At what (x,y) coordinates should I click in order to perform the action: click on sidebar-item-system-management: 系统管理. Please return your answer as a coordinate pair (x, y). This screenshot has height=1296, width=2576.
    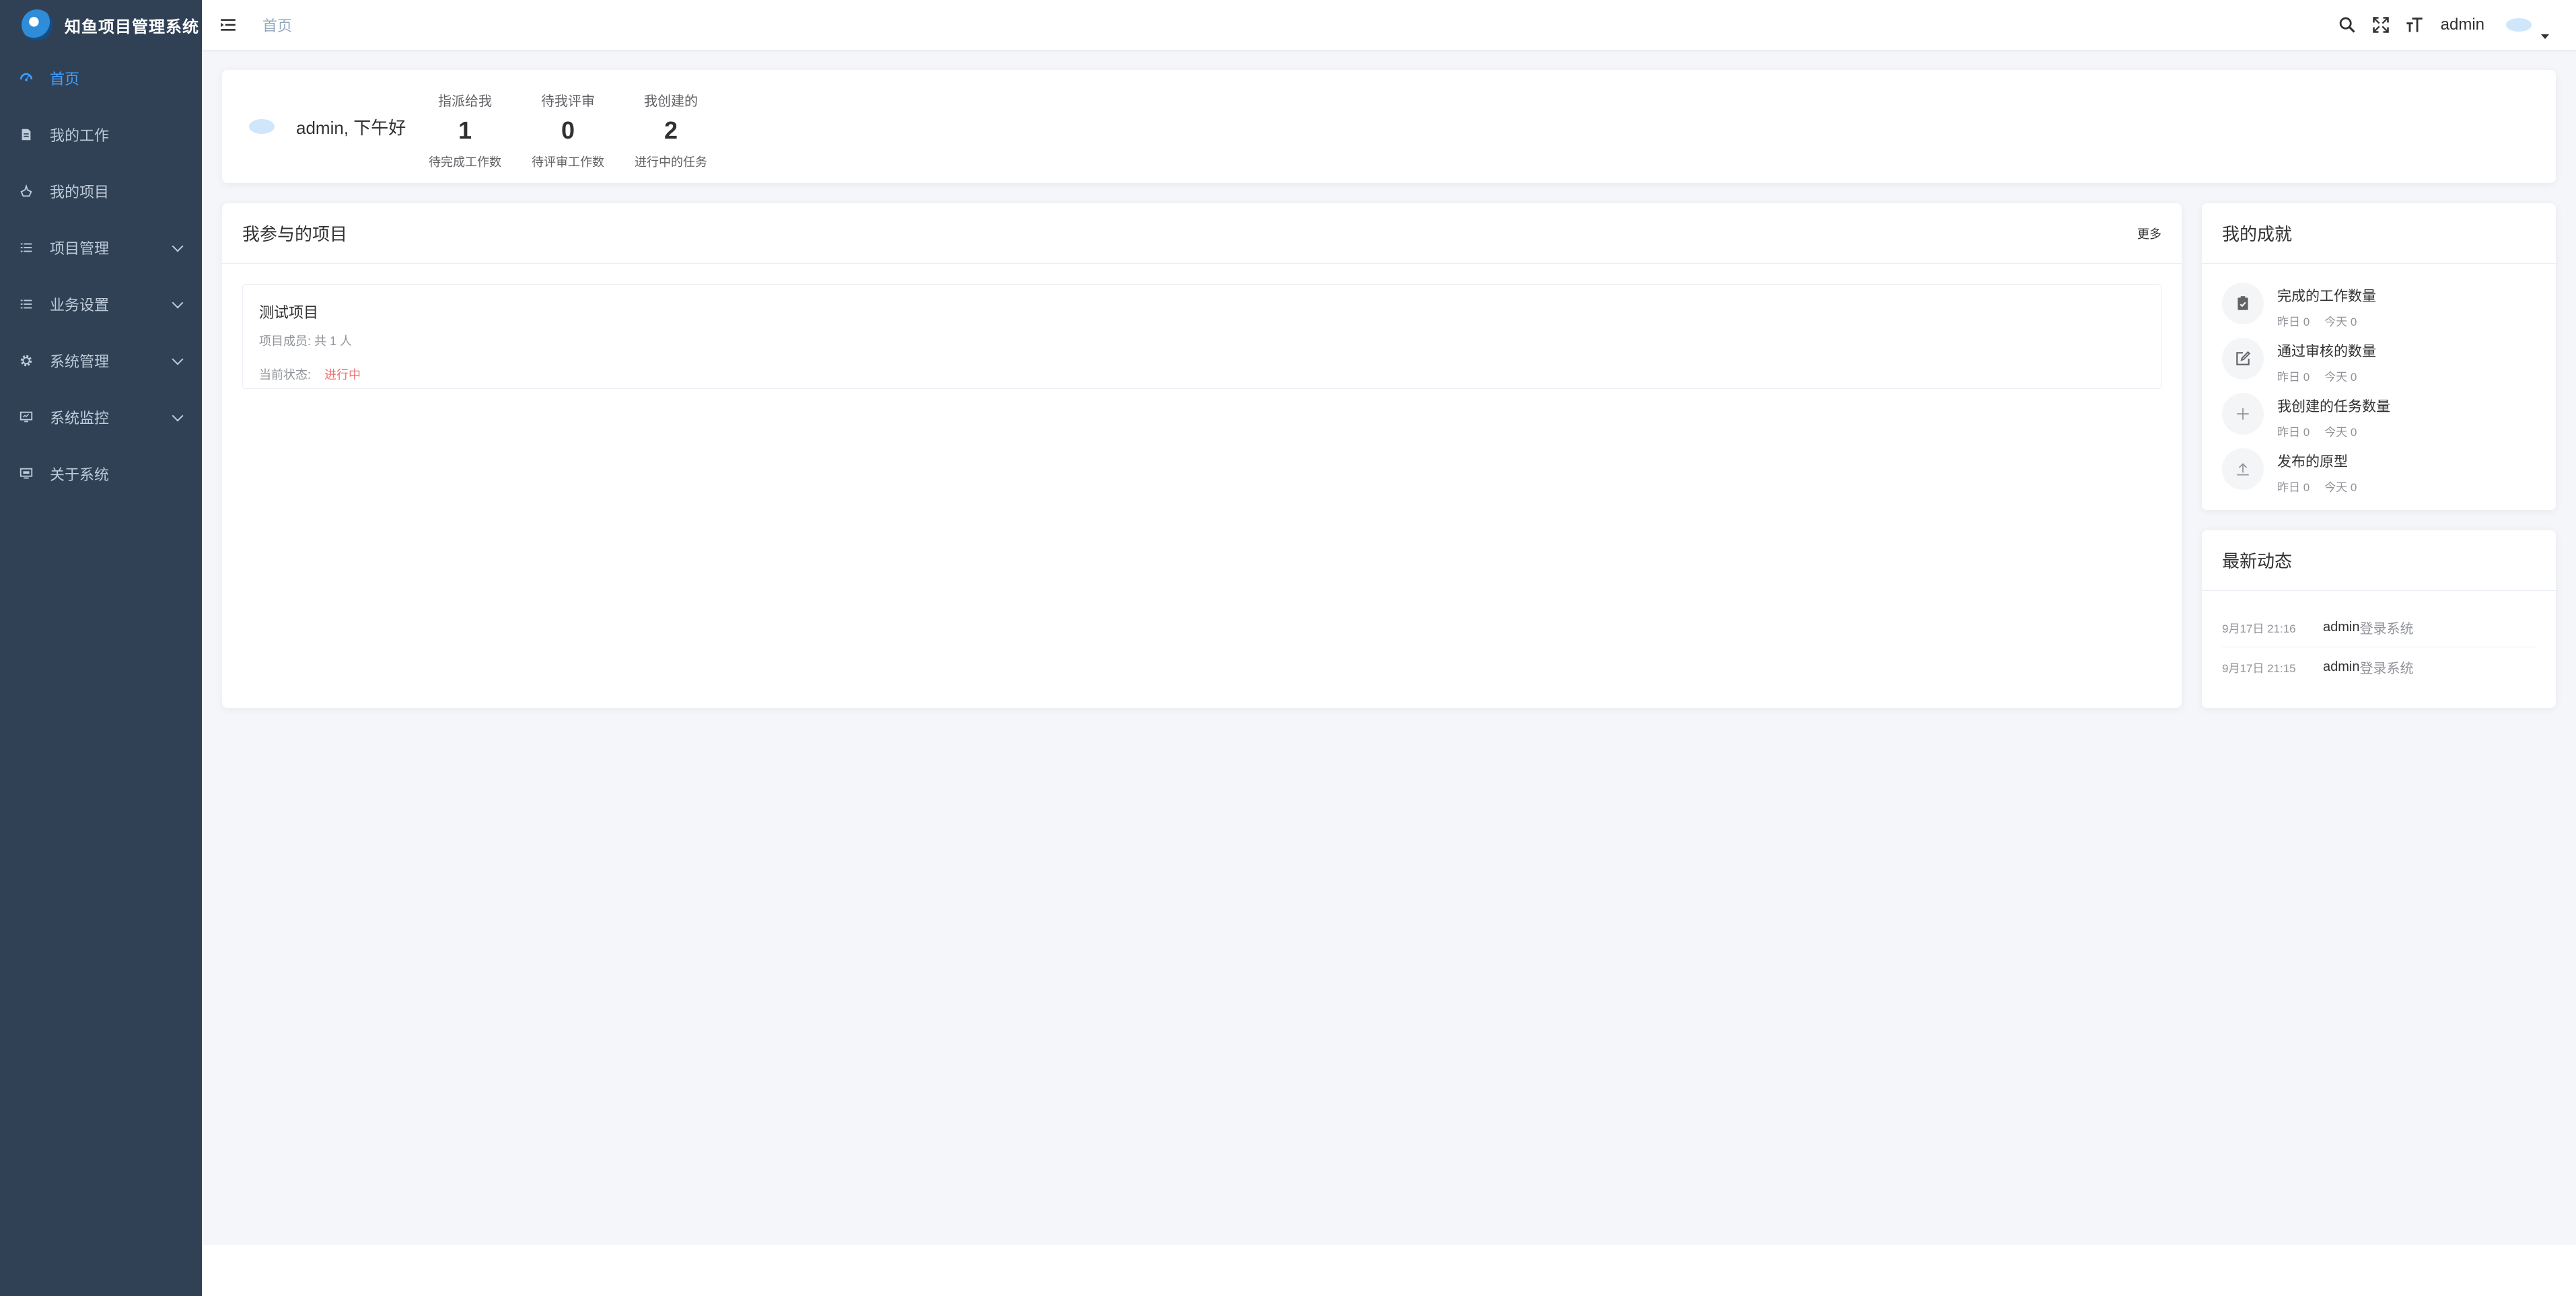
    Looking at the image, I should click on (101, 360).